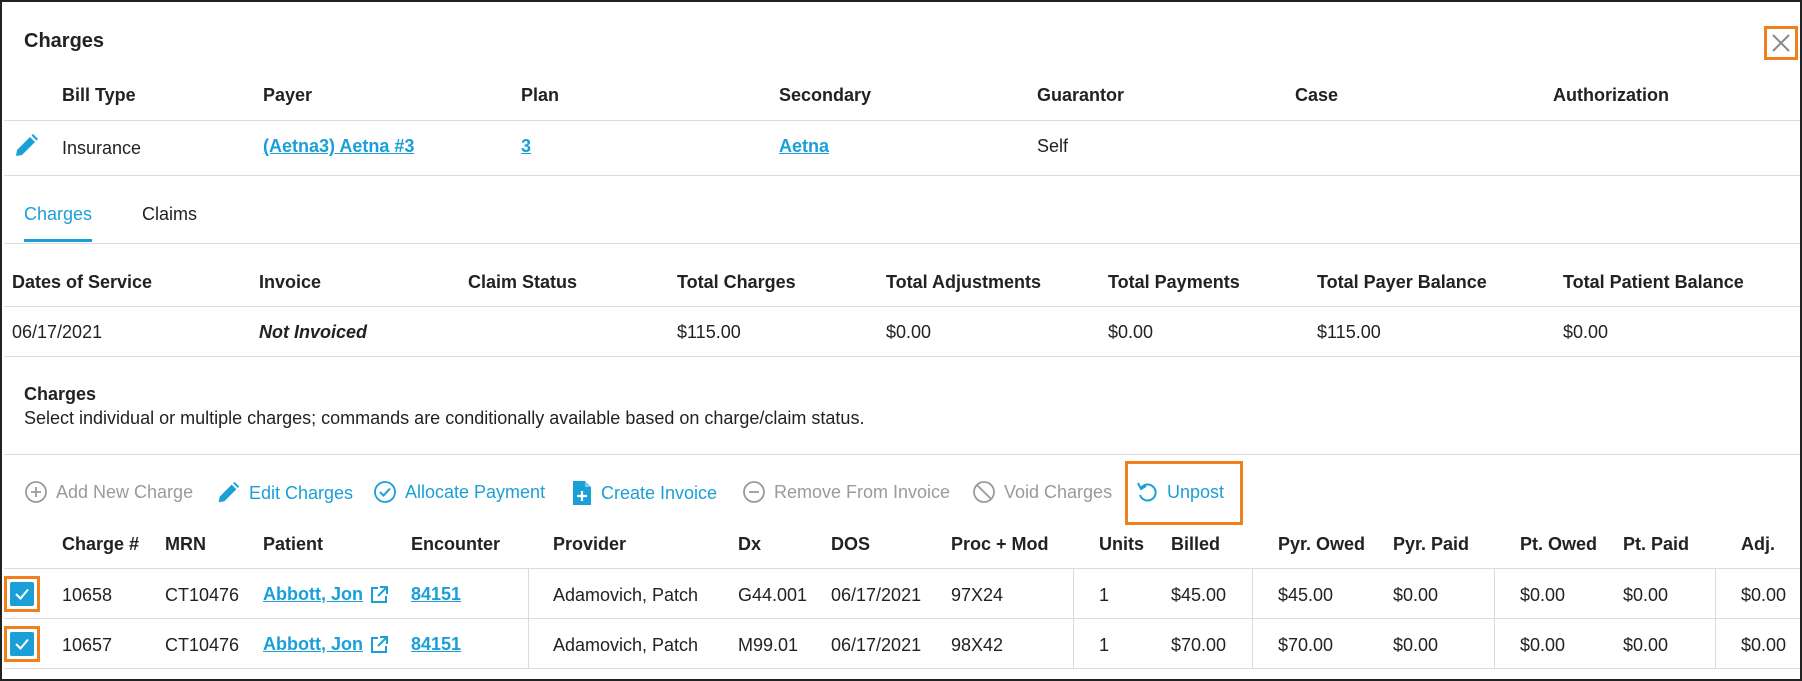  What do you see at coordinates (736, 282) in the screenshot?
I see `summary-header-total-charges: Total Charges` at bounding box center [736, 282].